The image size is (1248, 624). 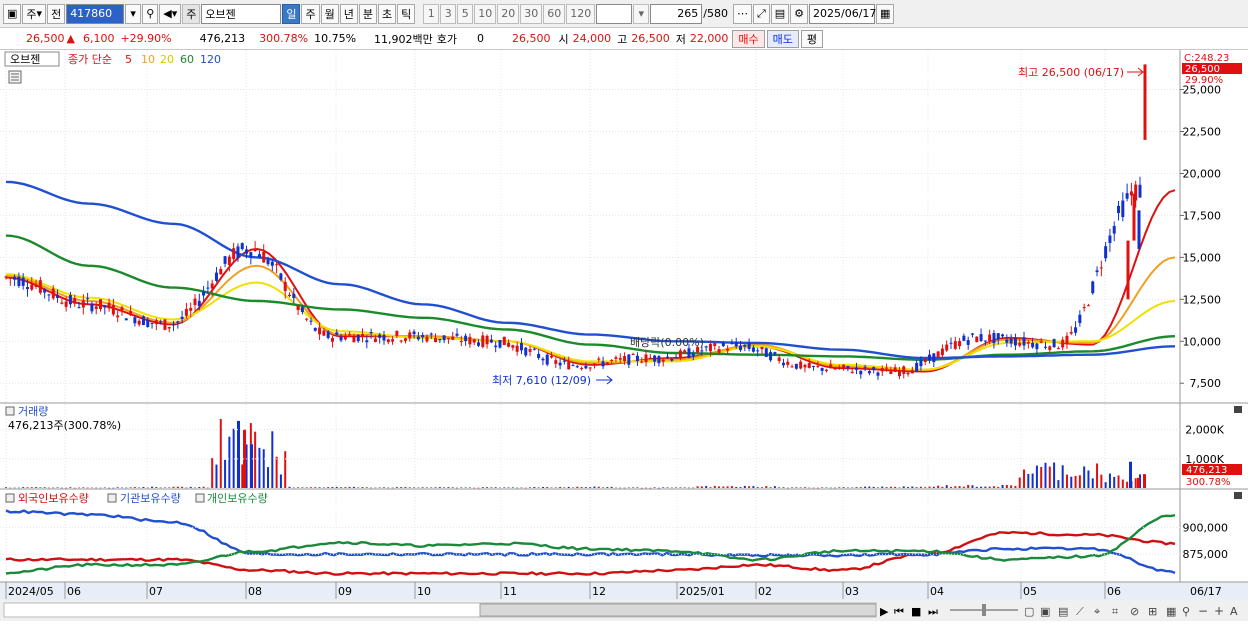 I want to click on interval-30: 30, so click(x=531, y=13).